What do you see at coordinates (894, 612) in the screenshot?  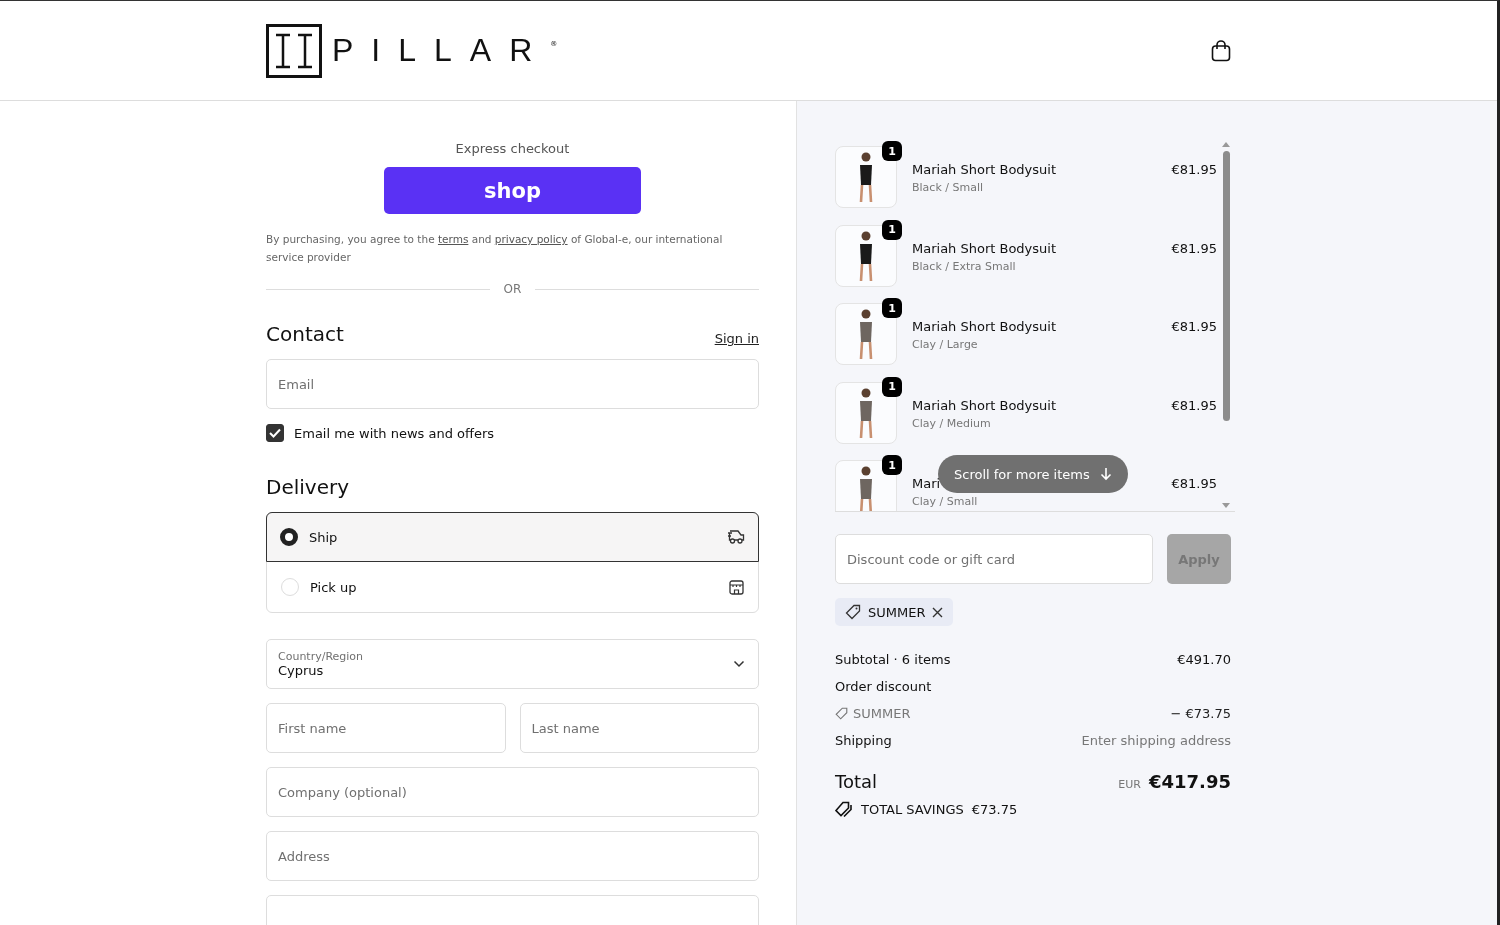 I see `discount-tag: SUMMER` at bounding box center [894, 612].